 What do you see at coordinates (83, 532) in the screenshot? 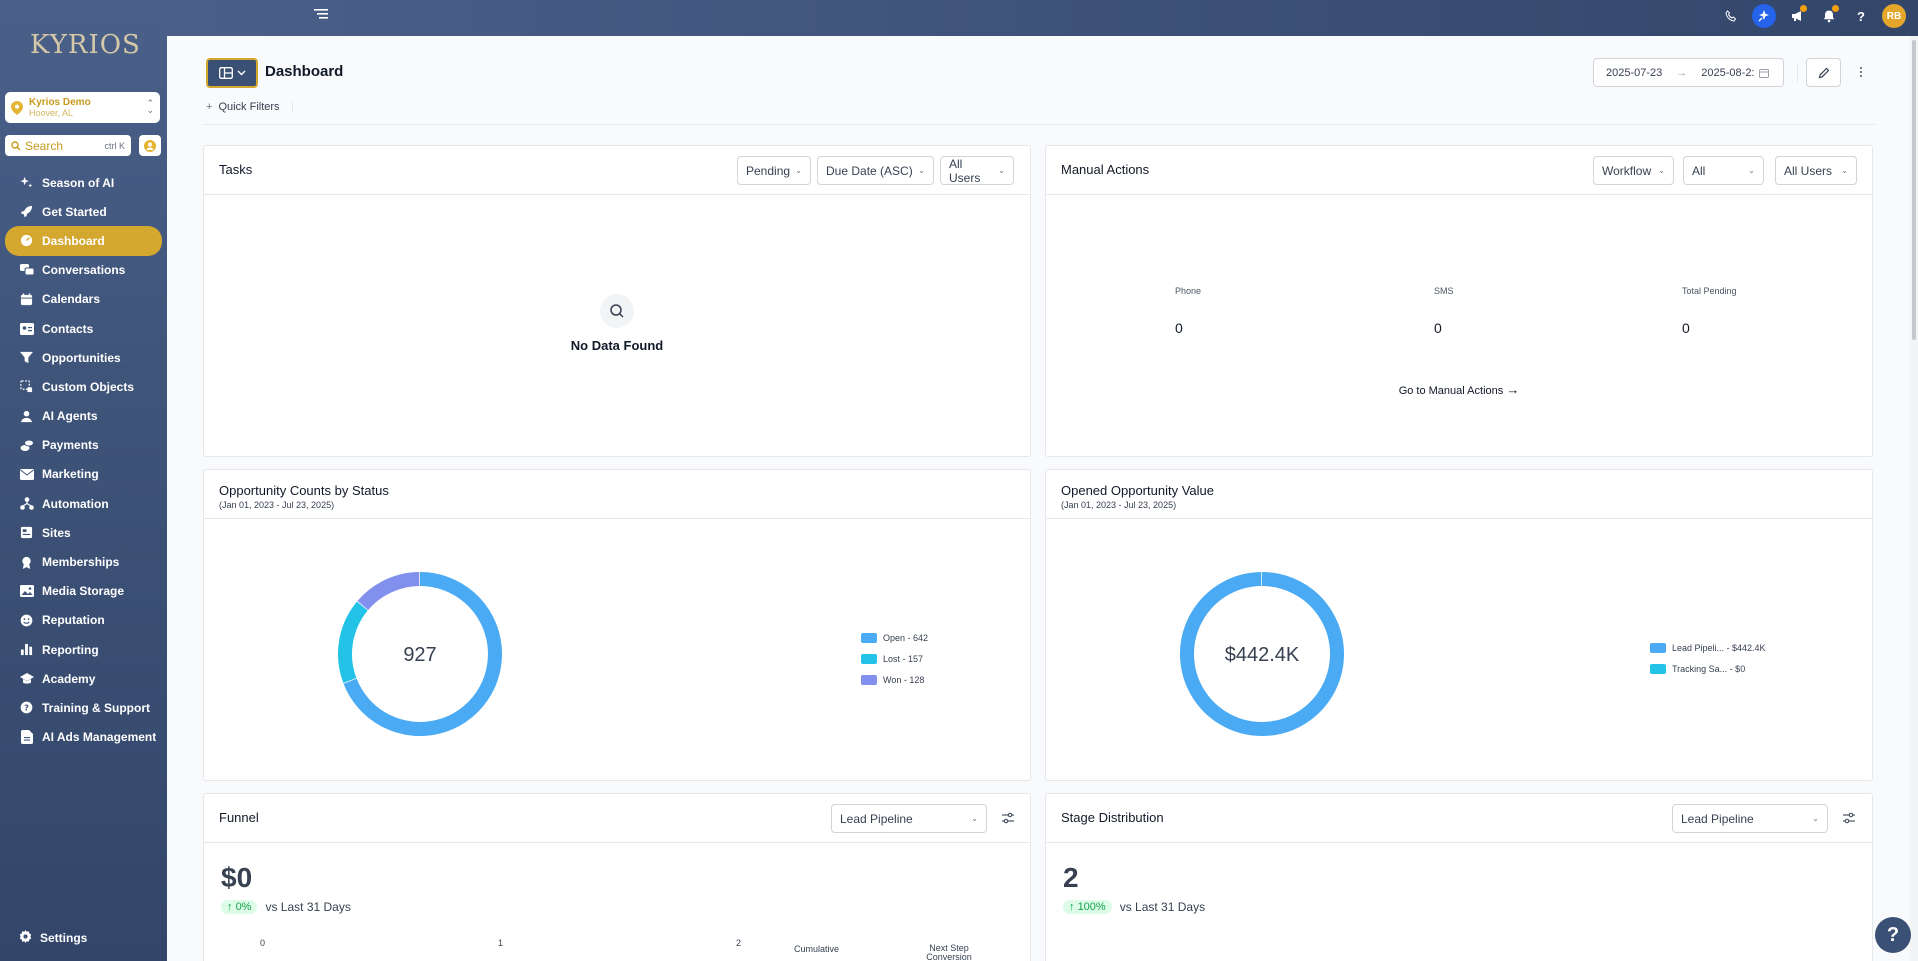
I see `sidebar-item-sites: Sites` at bounding box center [83, 532].